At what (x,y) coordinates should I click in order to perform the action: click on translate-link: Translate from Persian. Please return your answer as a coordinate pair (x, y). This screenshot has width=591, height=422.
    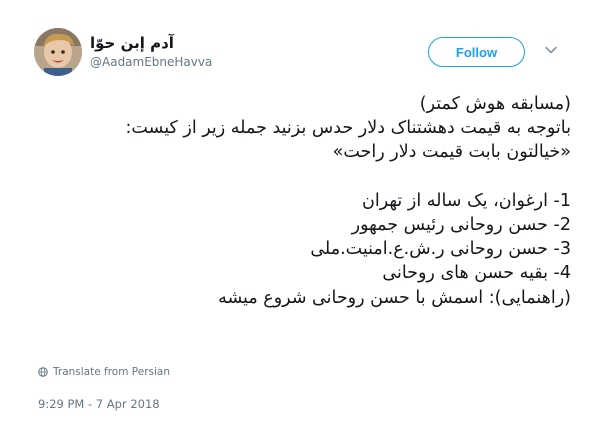
    Looking at the image, I should click on (104, 372).